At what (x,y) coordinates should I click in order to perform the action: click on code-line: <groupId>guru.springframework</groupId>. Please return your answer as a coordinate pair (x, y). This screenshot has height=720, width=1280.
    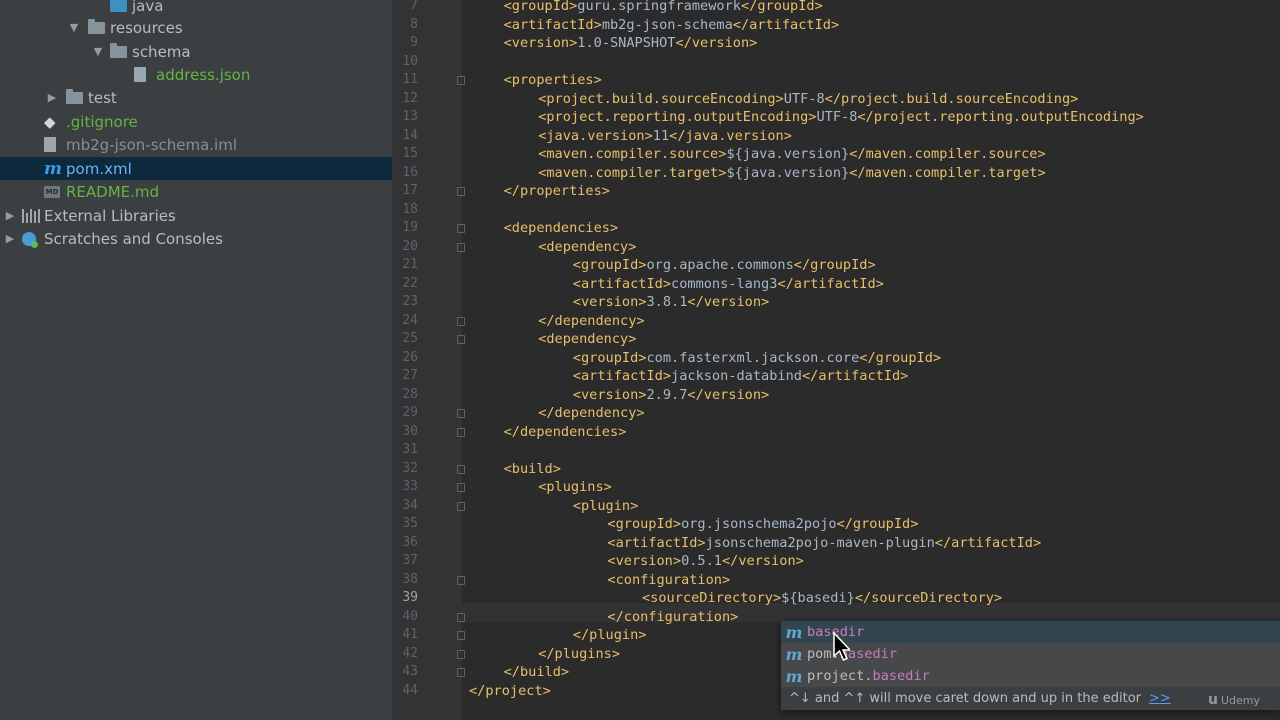
    Looking at the image, I should click on (663, 8).